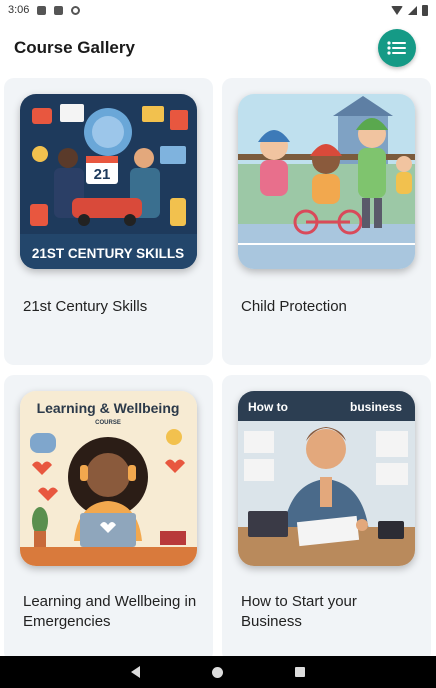 This screenshot has height=688, width=436. I want to click on notification-icon, so click(42, 10).